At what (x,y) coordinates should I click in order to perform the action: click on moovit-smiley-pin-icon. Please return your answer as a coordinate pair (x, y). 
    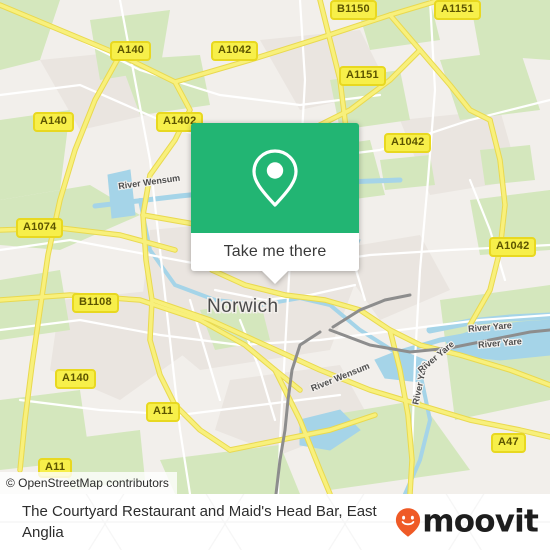
    Looking at the image, I should click on (408, 522).